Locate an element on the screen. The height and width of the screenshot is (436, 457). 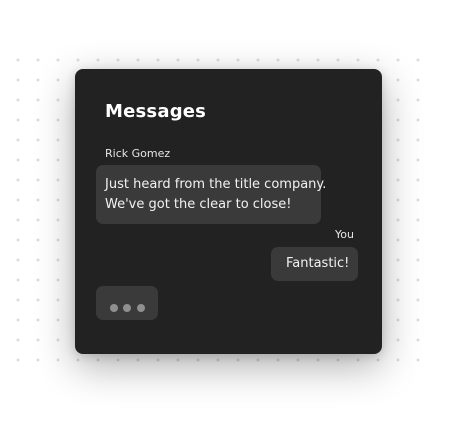
incoming-message-line: We've got the clear to close! is located at coordinates (198, 204).